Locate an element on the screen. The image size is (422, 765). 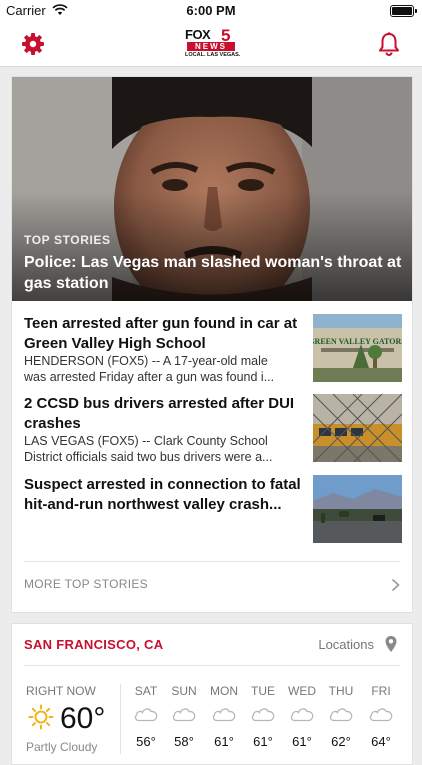
more-top-stories-link: MORE TOP STORIES is located at coordinates (86, 584).